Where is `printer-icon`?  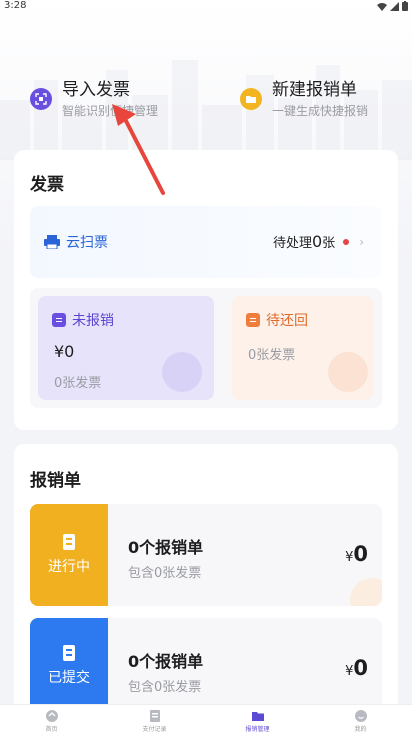
printer-icon is located at coordinates (52, 242).